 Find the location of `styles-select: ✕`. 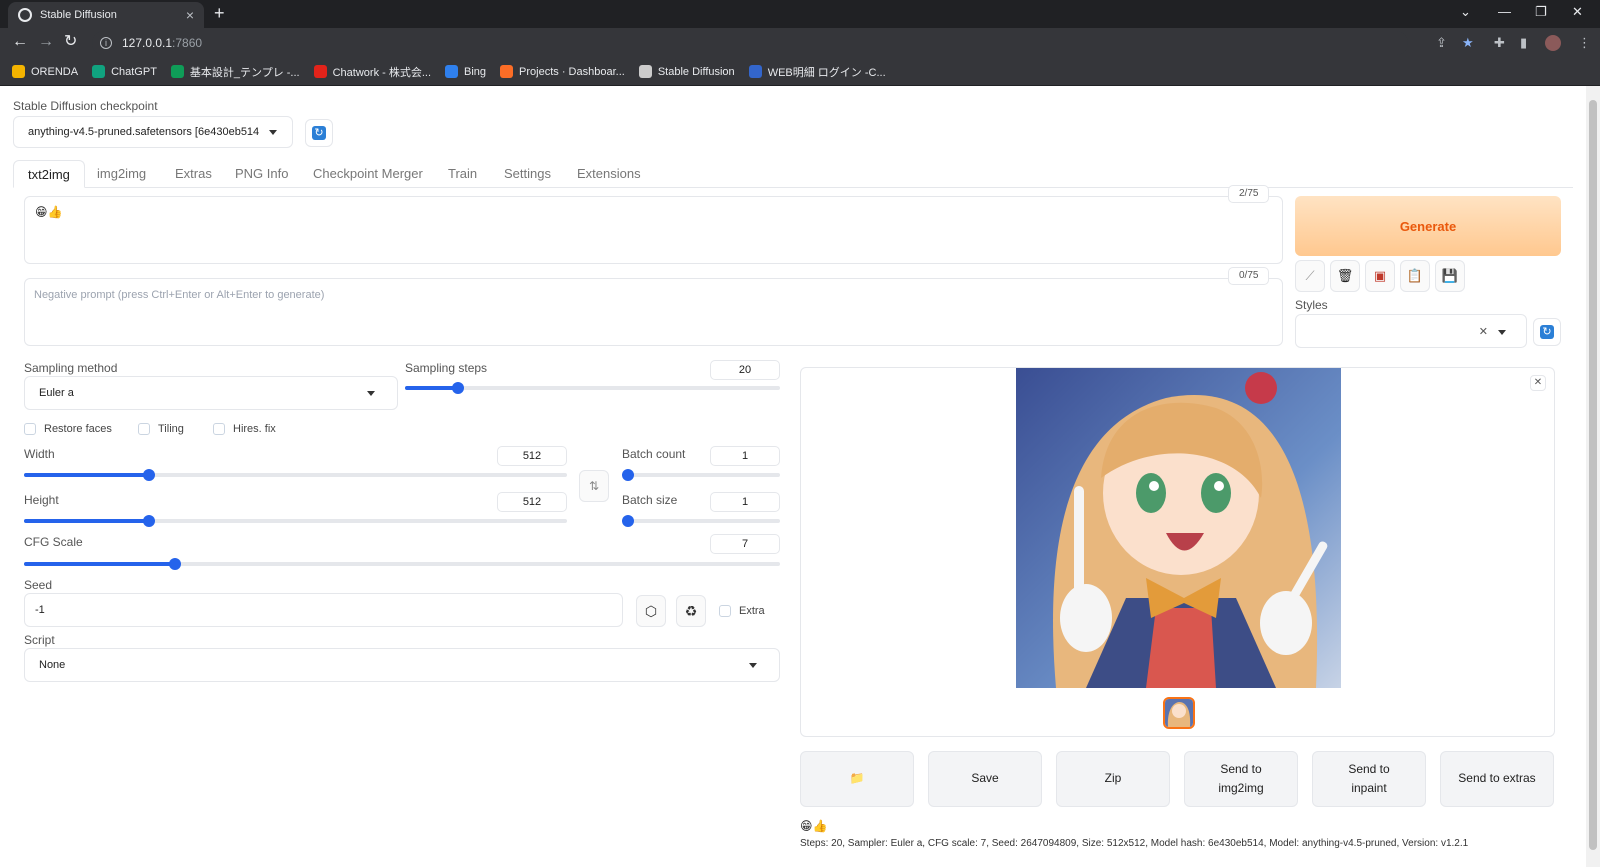

styles-select: ✕ is located at coordinates (1411, 331).